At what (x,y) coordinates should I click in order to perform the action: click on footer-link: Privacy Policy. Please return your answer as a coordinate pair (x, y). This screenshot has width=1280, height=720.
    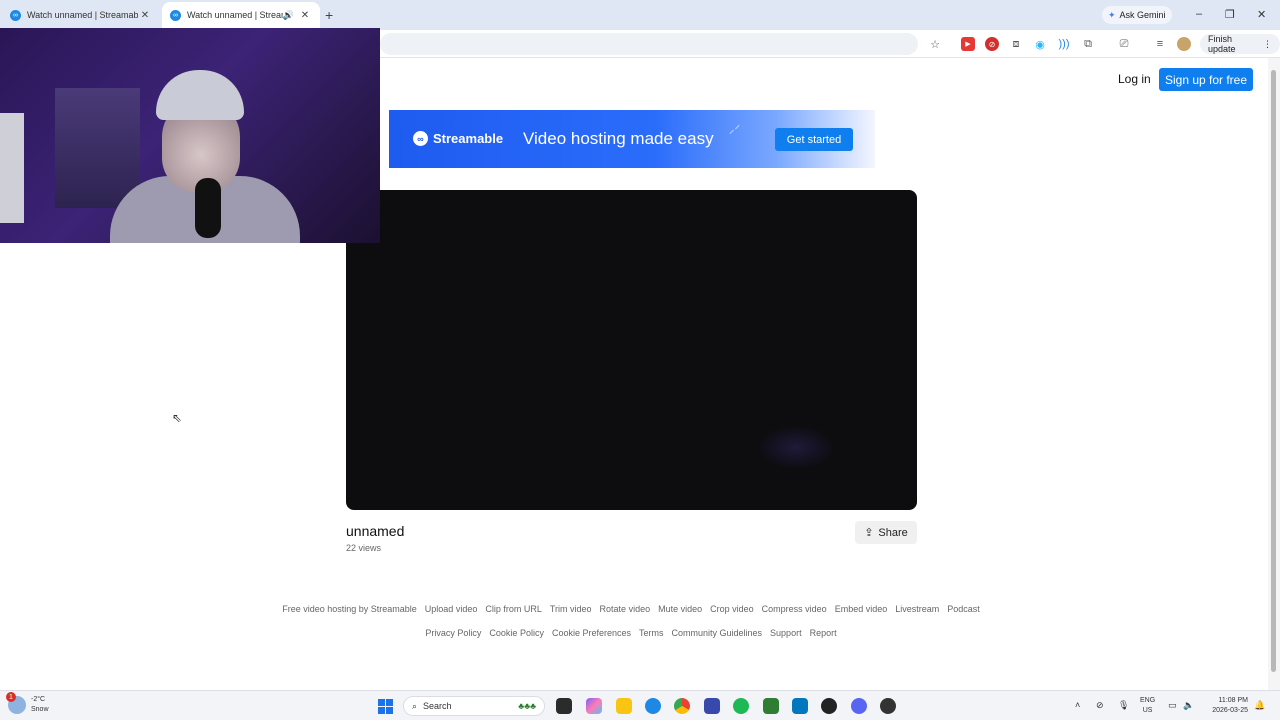
    Looking at the image, I should click on (453, 633).